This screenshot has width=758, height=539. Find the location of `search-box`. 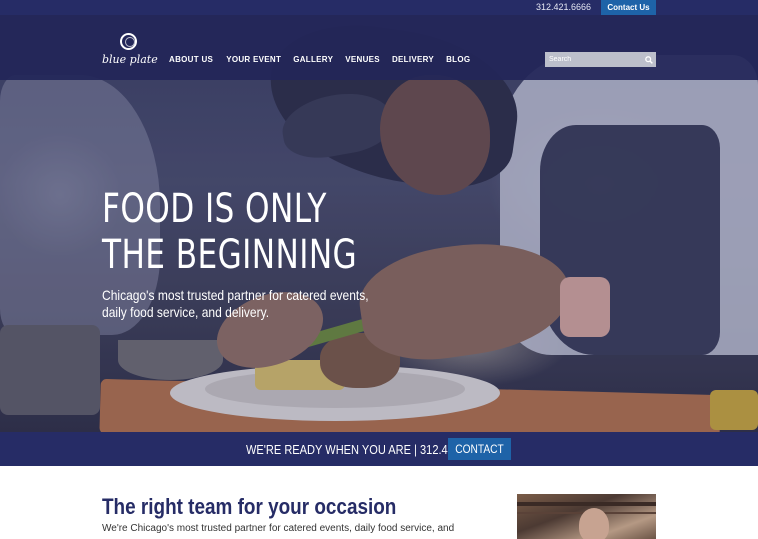

search-box is located at coordinates (600, 59).